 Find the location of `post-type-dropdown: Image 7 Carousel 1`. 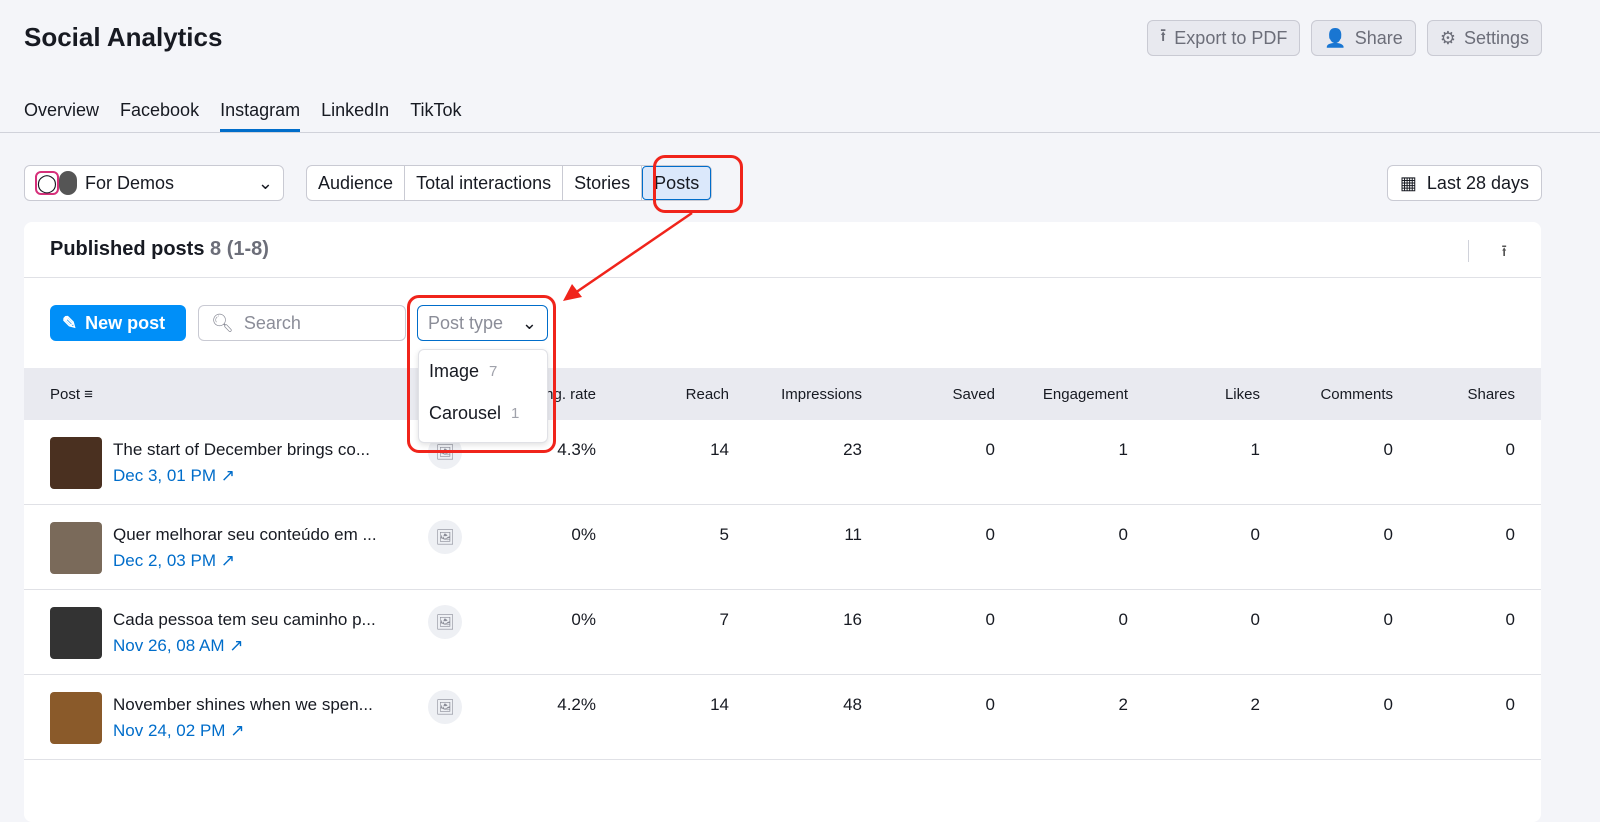

post-type-dropdown: Image 7 Carousel 1 is located at coordinates (483, 396).